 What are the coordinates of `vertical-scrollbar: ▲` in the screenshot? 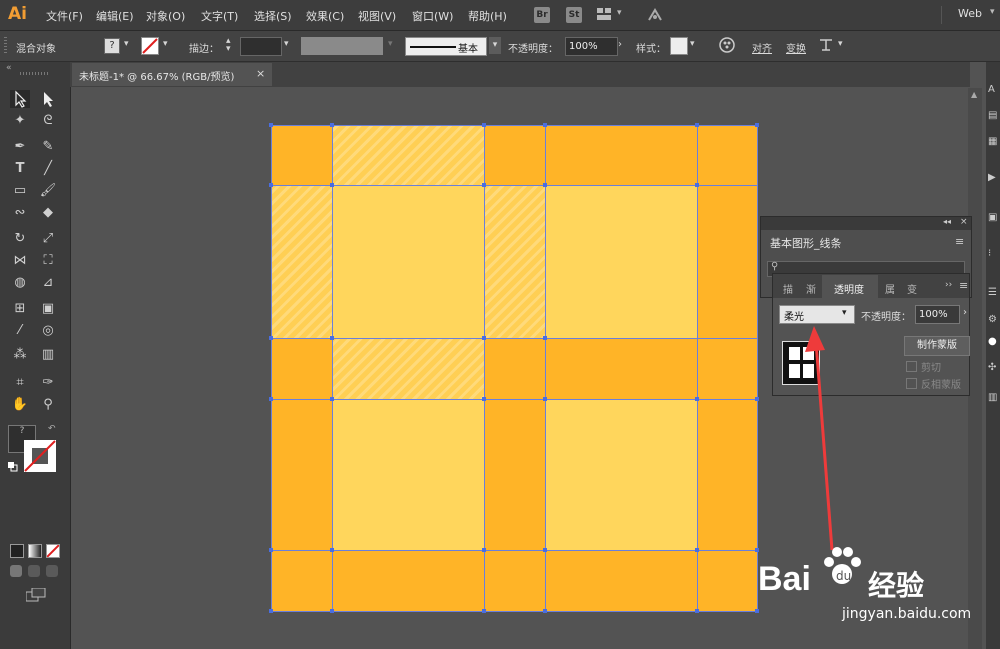 It's located at (975, 368).